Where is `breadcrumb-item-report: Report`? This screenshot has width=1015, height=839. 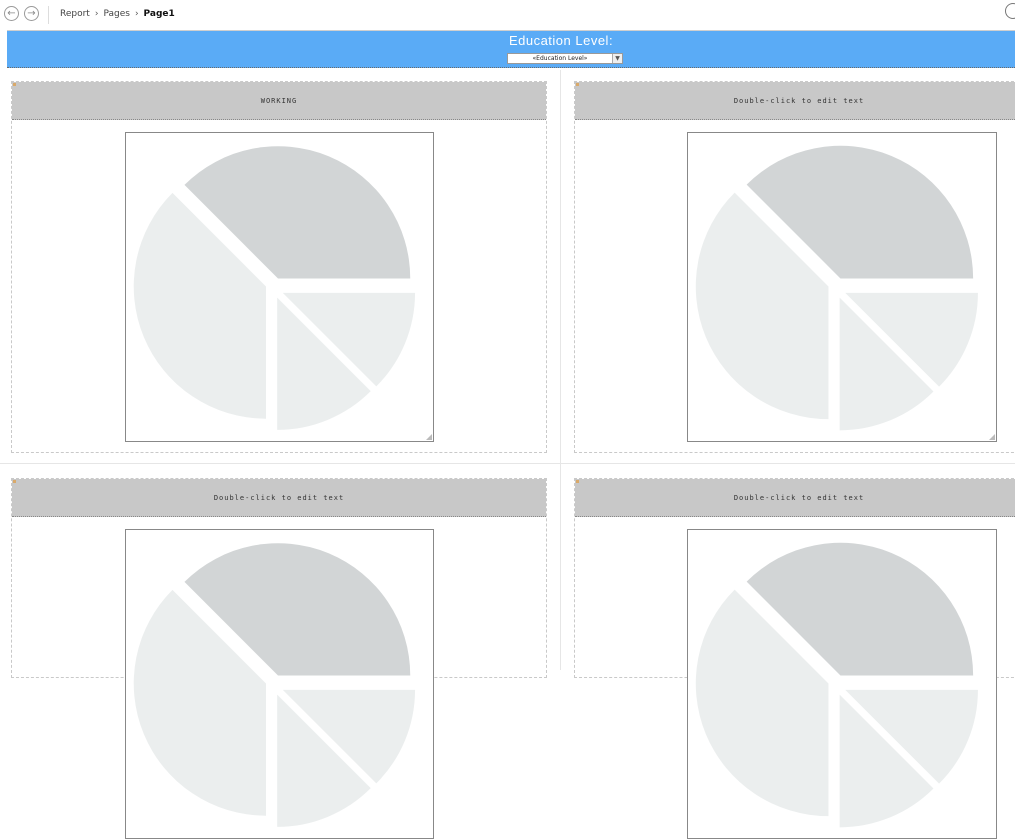
breadcrumb-item-report: Report is located at coordinates (75, 14).